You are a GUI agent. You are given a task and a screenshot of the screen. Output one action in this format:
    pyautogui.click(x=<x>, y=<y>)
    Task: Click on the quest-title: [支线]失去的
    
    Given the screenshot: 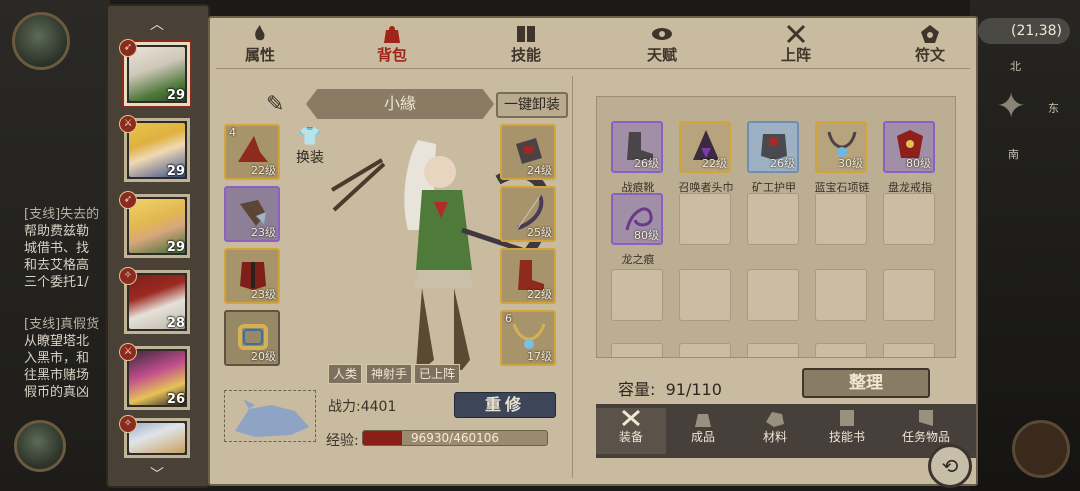 What is the action you would take?
    pyautogui.click(x=62, y=214)
    